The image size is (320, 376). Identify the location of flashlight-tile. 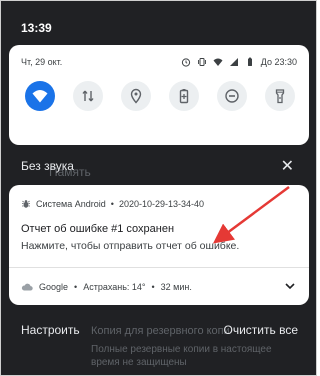
(280, 96).